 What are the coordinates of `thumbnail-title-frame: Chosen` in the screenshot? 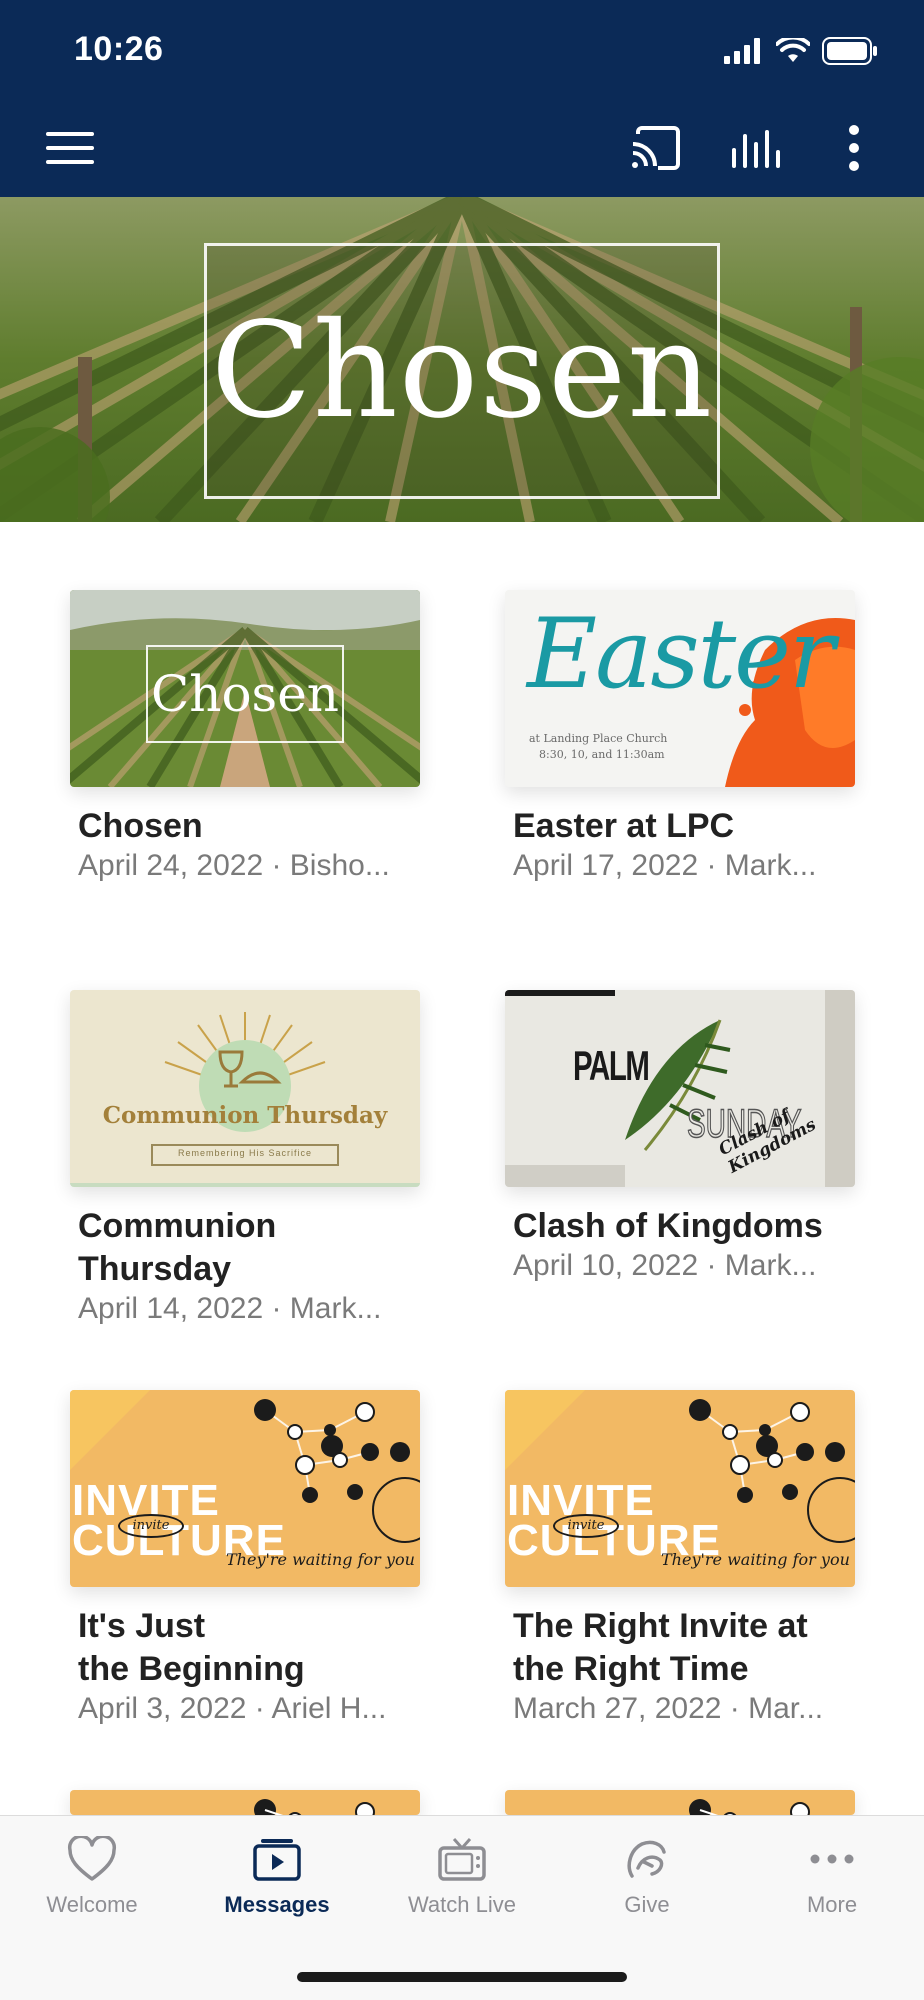 It's located at (245, 694).